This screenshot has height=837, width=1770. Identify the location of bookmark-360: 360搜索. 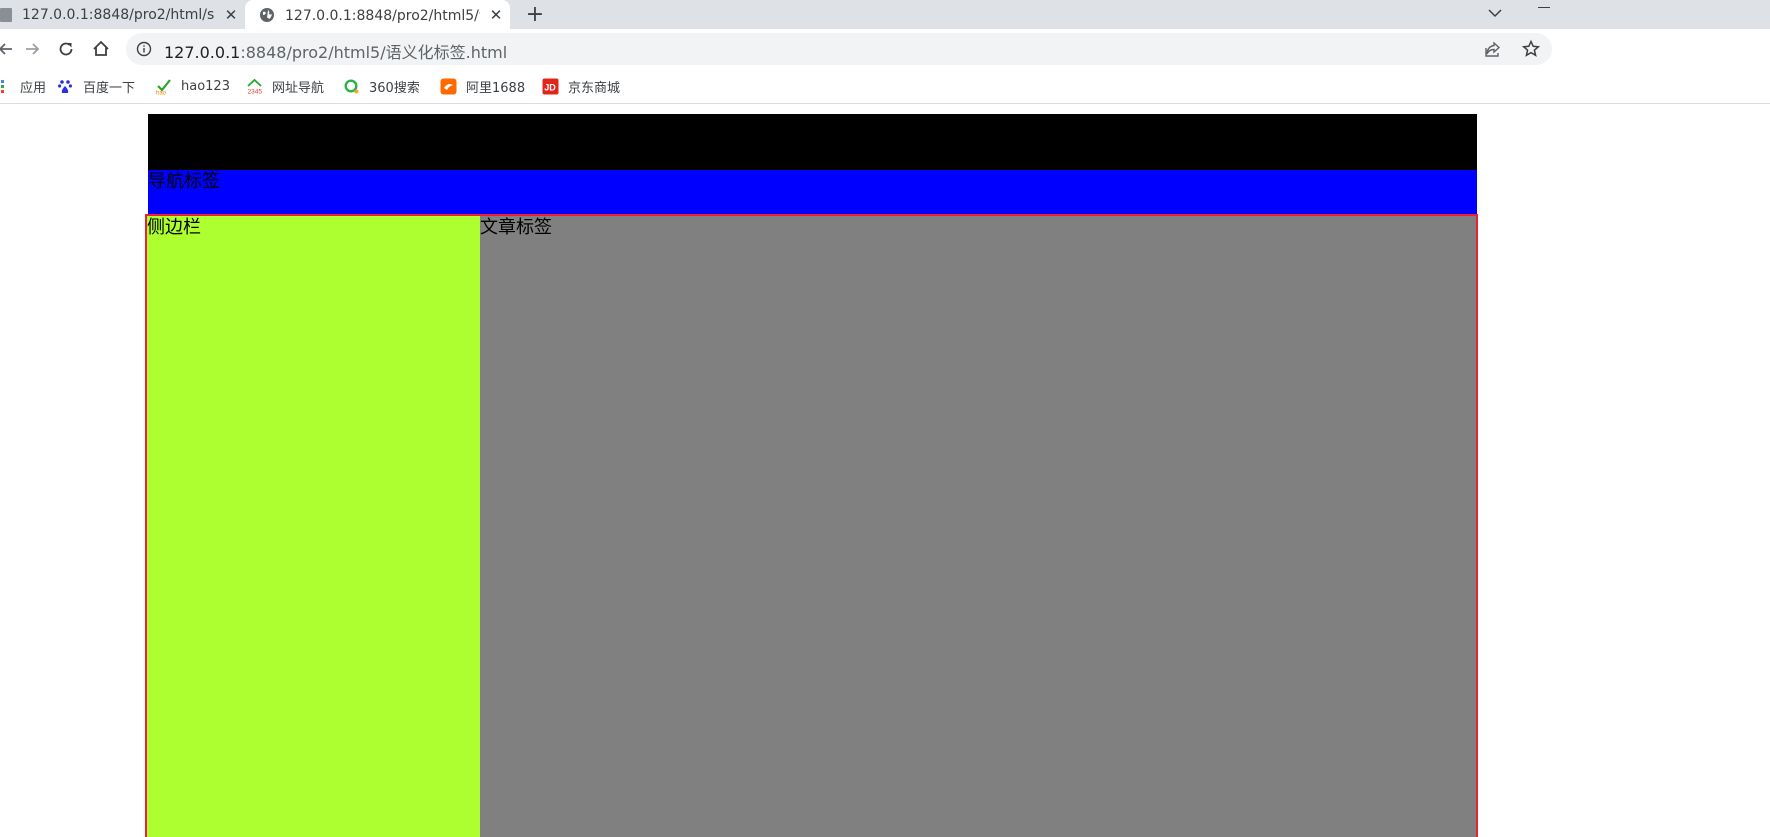
(381, 86).